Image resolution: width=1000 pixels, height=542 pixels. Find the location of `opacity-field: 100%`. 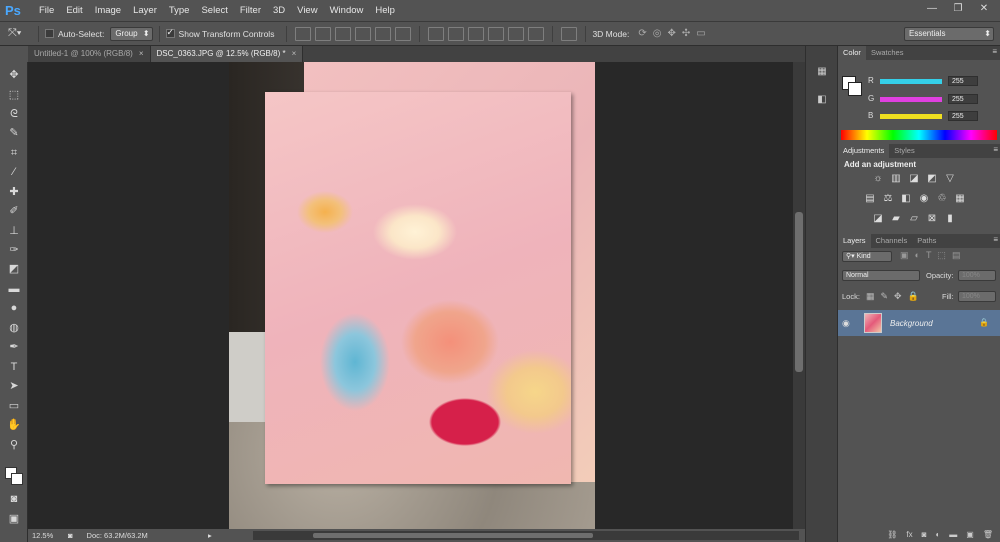

opacity-field: 100% is located at coordinates (977, 275).